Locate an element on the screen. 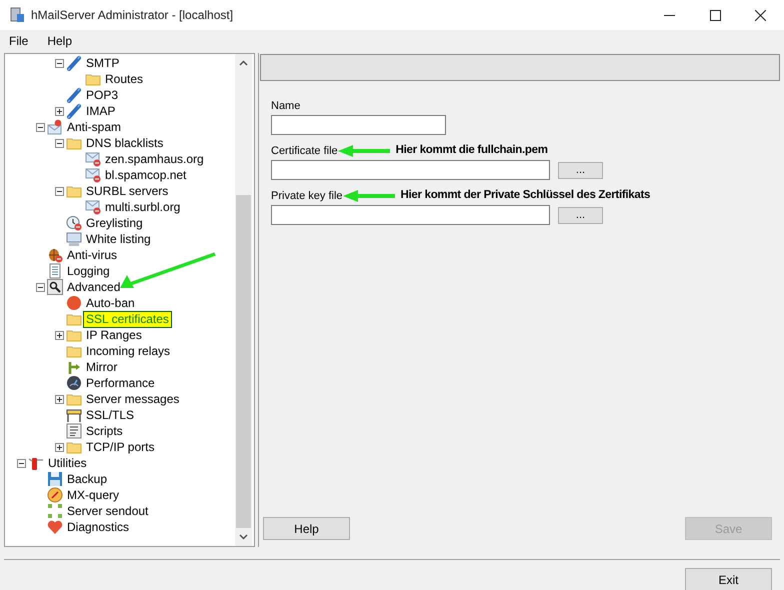  menu-item: Help is located at coordinates (59, 41).